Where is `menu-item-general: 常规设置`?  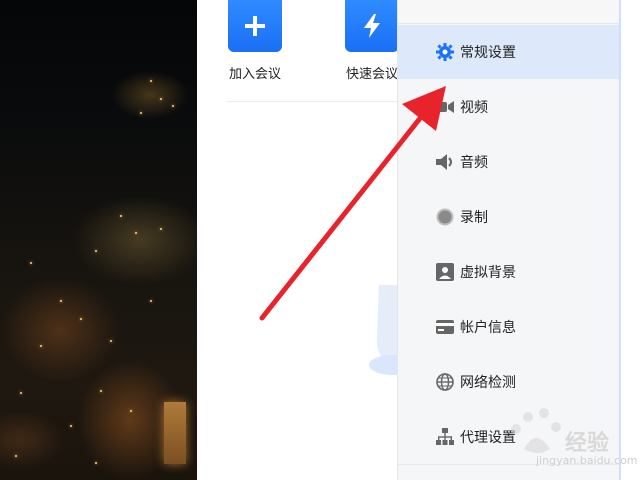 menu-item-general: 常规设置 is located at coordinates (510, 52).